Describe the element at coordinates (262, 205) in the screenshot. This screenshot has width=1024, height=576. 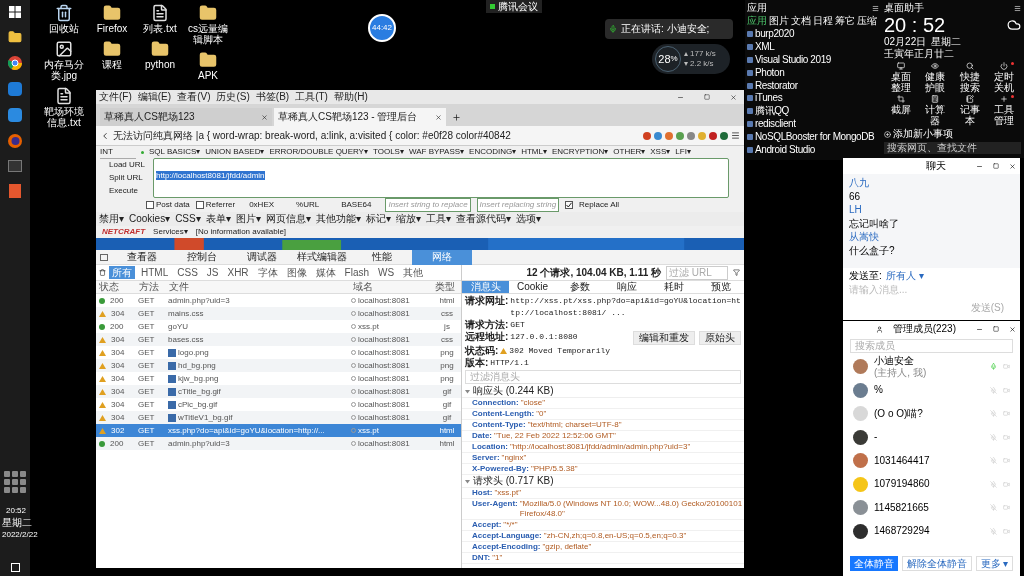
I see `encode-control: 0xHEX` at that location.